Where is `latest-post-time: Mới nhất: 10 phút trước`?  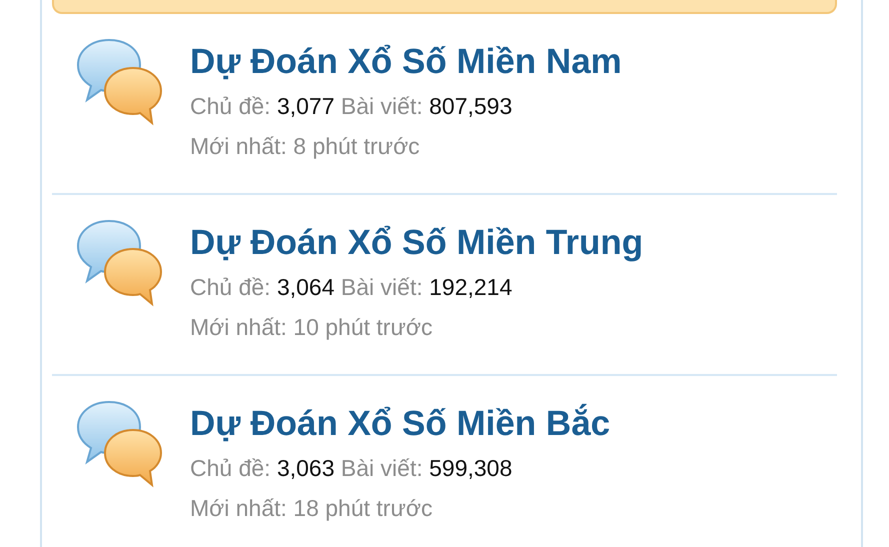
latest-post-time: Mới nhất: 10 phút trước is located at coordinates (312, 327).